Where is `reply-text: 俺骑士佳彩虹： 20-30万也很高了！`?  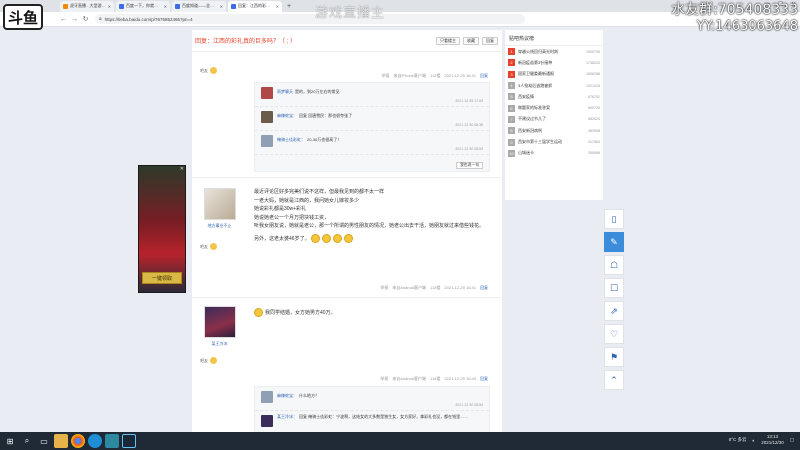 reply-text: 俺骑士佳彩虹： 20-30万也很高了！ is located at coordinates (309, 140).